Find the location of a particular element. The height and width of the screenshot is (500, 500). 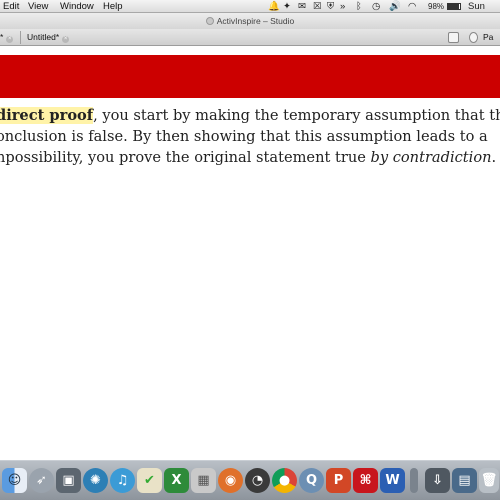

toolbar-pa-label: Pa is located at coordinates (488, 37).